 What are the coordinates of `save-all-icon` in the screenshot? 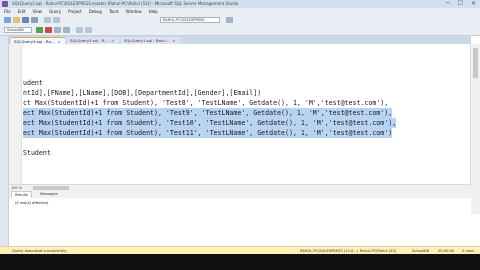 It's located at (34, 20).